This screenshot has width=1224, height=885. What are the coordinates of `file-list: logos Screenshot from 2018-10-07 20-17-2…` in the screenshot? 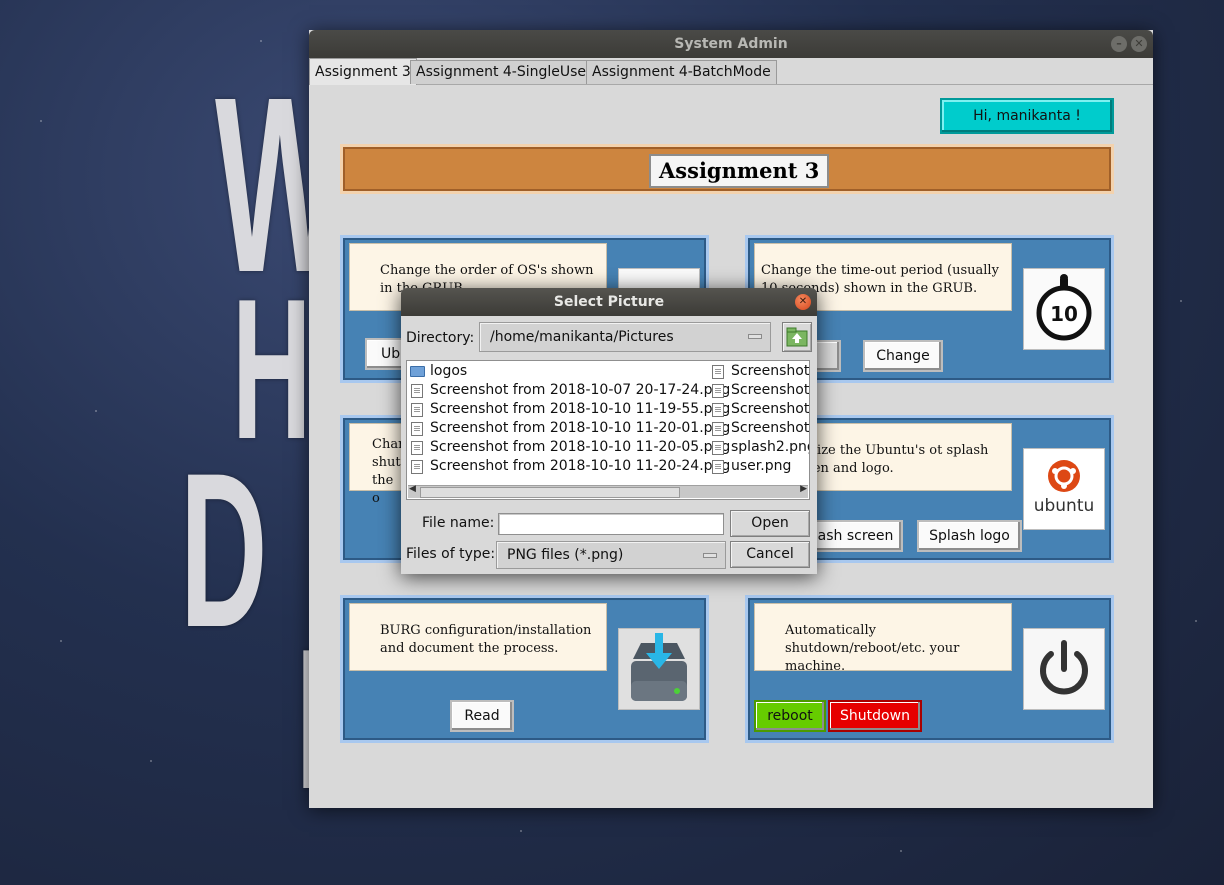 It's located at (608, 430).